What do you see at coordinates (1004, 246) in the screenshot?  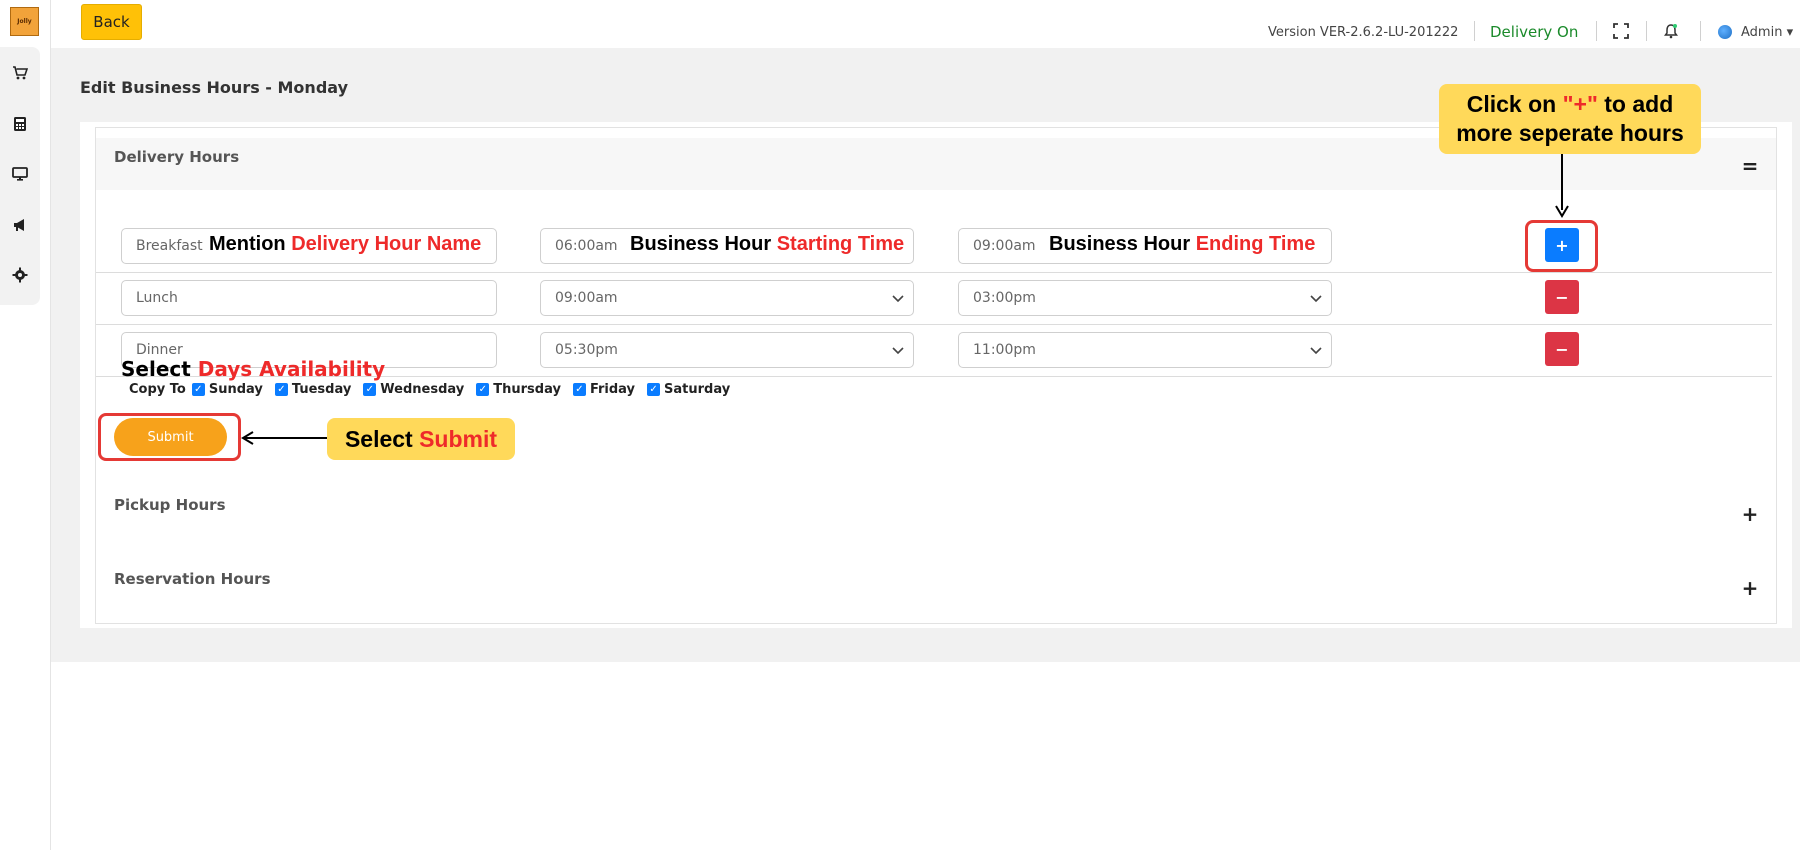 I see `end-time-value: 09:00am` at bounding box center [1004, 246].